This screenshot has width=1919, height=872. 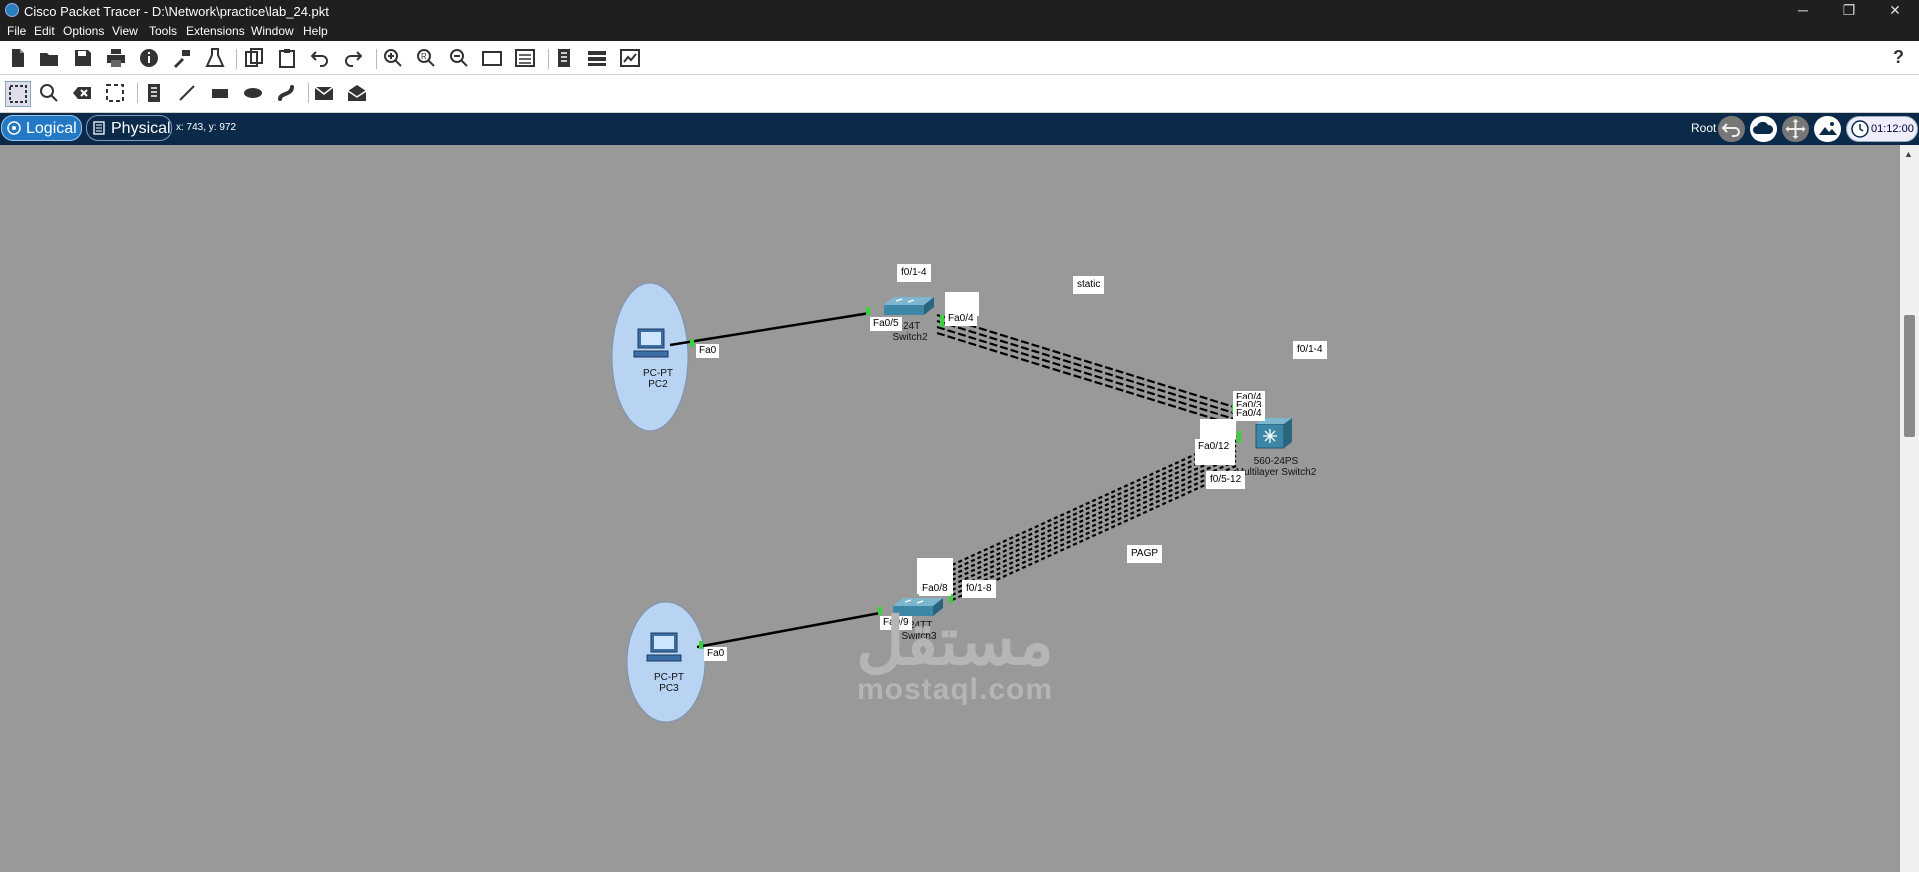 What do you see at coordinates (393, 58) in the screenshot?
I see `zoom-in-icon` at bounding box center [393, 58].